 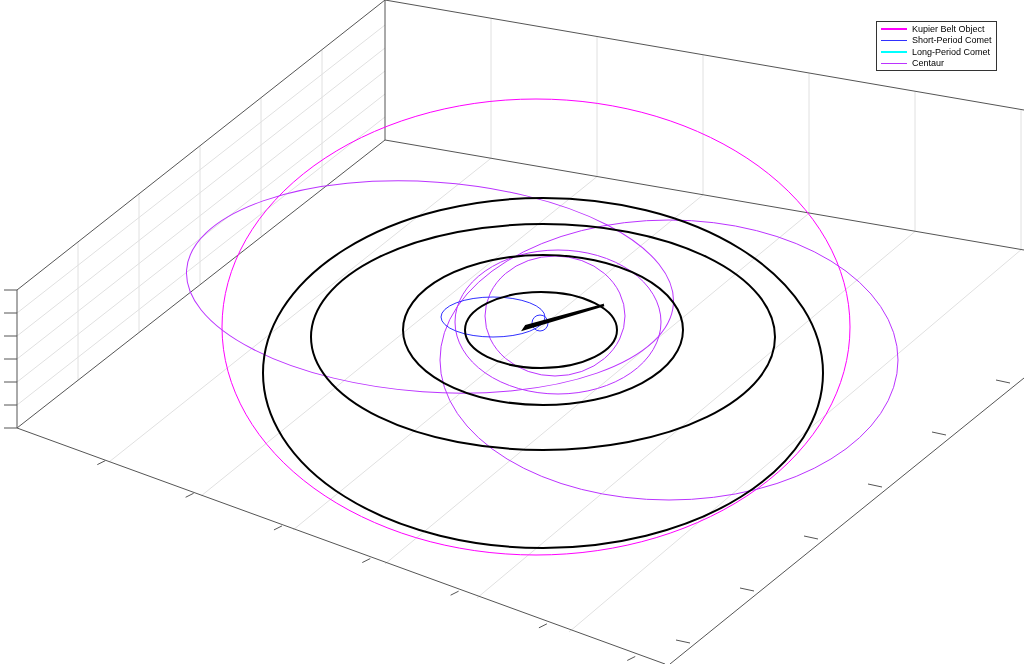 I want to click on legend-label: Kupier Belt Object, so click(x=948, y=28).